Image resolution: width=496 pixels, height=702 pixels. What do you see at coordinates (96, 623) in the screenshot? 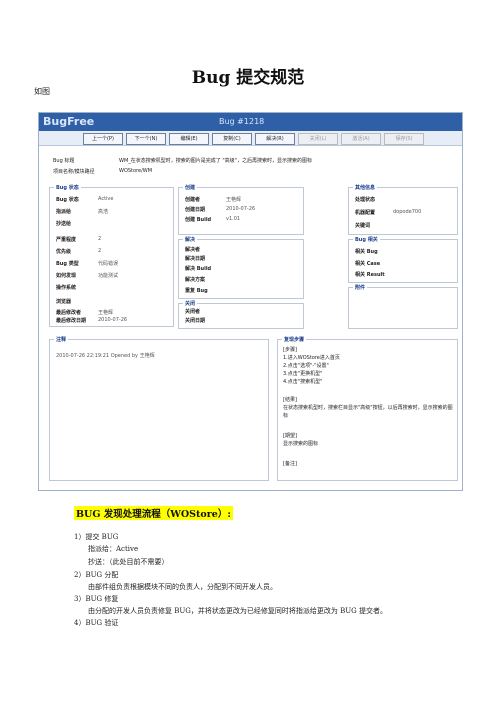
I see `flow-step: 4）BUG 验证` at bounding box center [96, 623].